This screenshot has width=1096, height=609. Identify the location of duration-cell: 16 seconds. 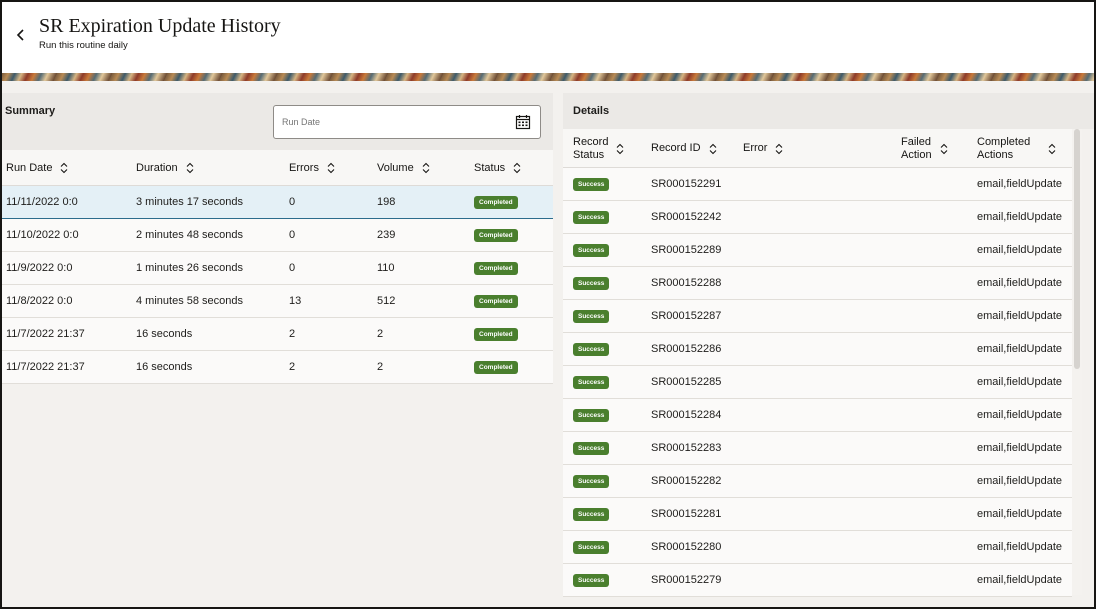
(164, 334).